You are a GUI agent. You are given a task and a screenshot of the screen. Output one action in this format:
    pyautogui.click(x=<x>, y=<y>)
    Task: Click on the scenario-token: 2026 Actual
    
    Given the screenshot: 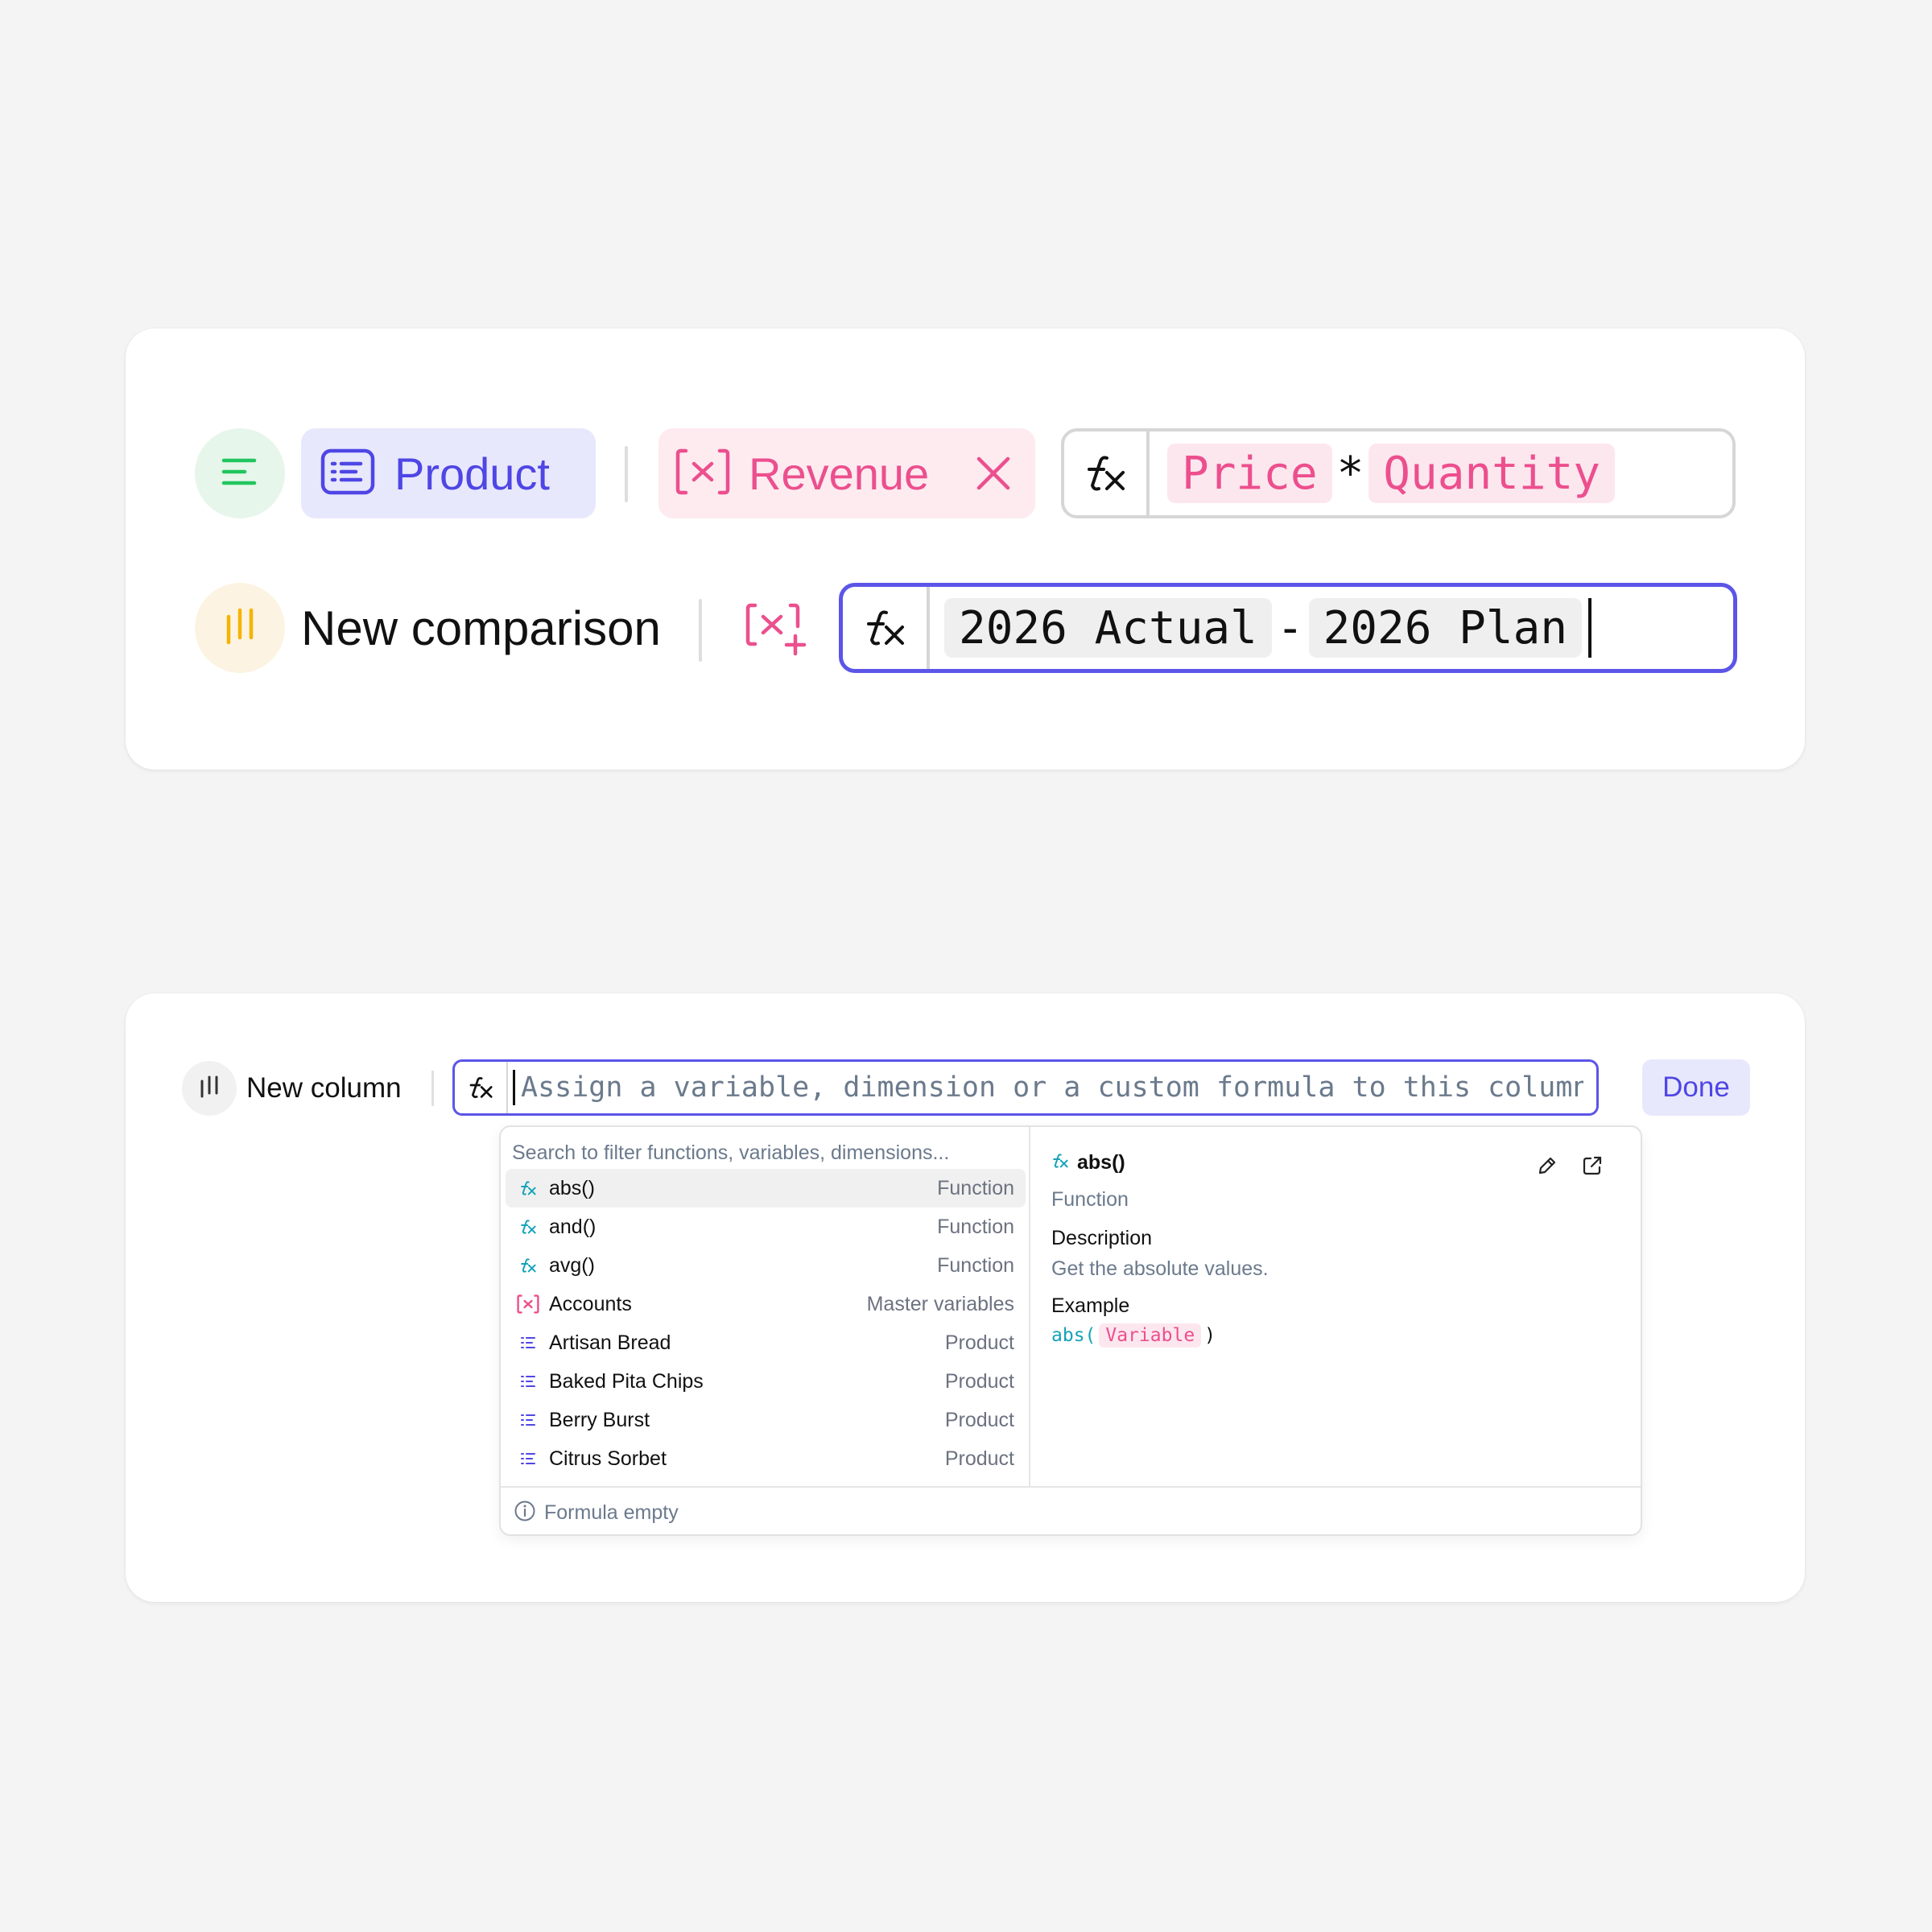 What is the action you would take?
    pyautogui.click(x=1108, y=628)
    